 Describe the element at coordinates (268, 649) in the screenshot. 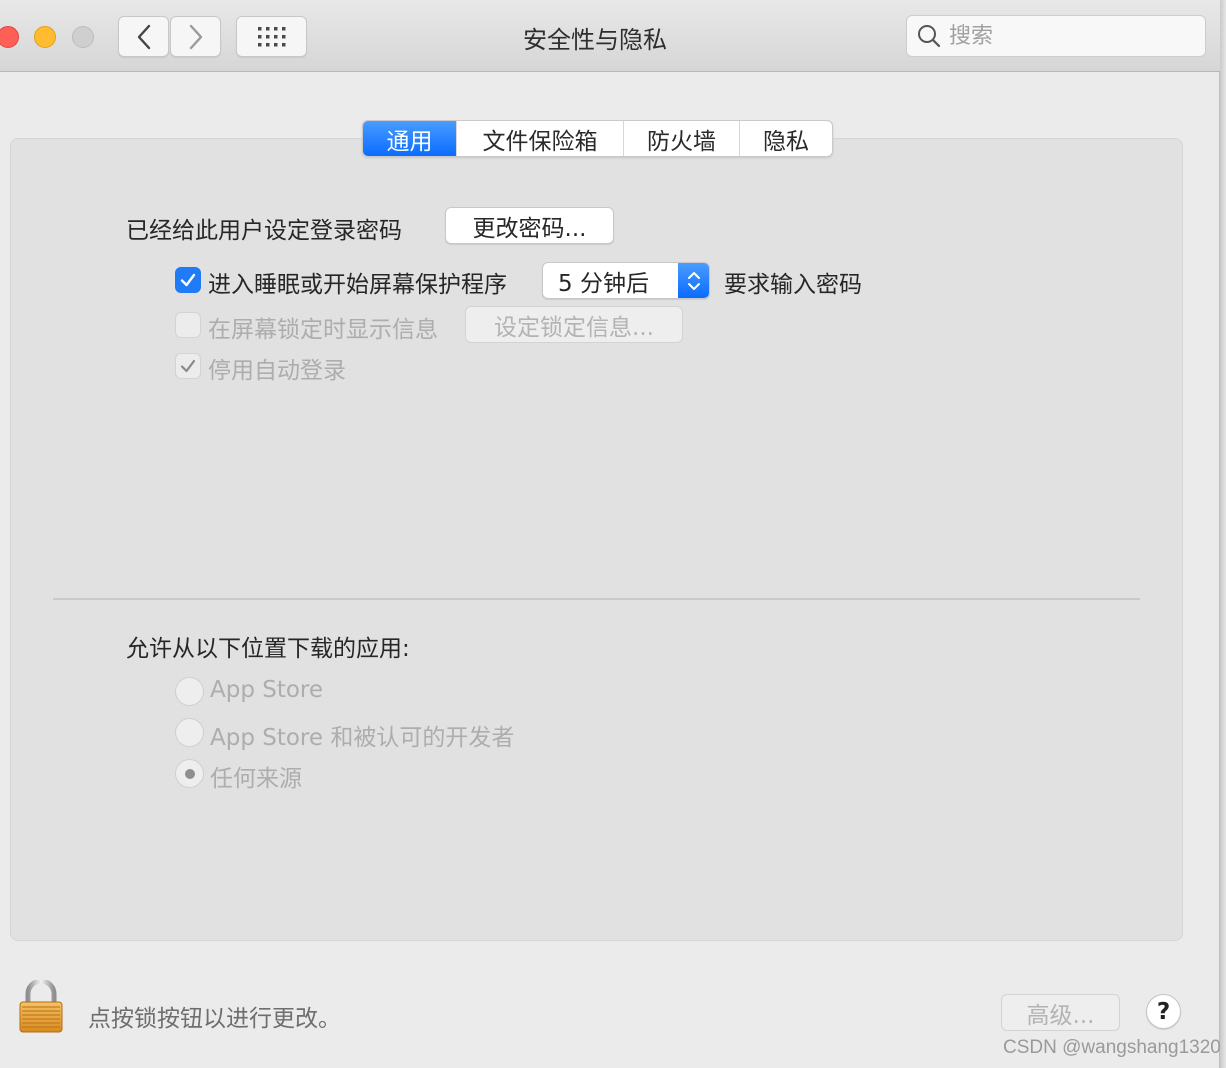

I see `downloads-heading: 允许从以下位置下载的应用:` at that location.